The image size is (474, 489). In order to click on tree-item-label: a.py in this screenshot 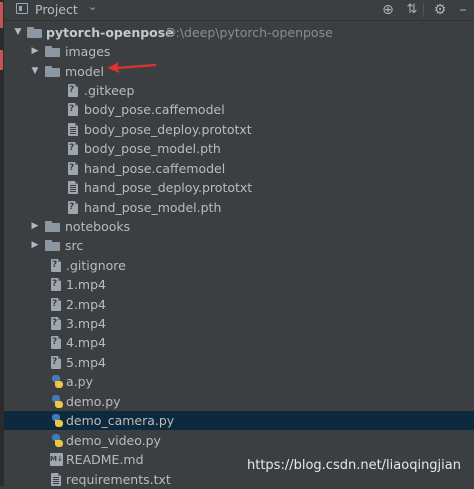, I will do `click(79, 381)`.